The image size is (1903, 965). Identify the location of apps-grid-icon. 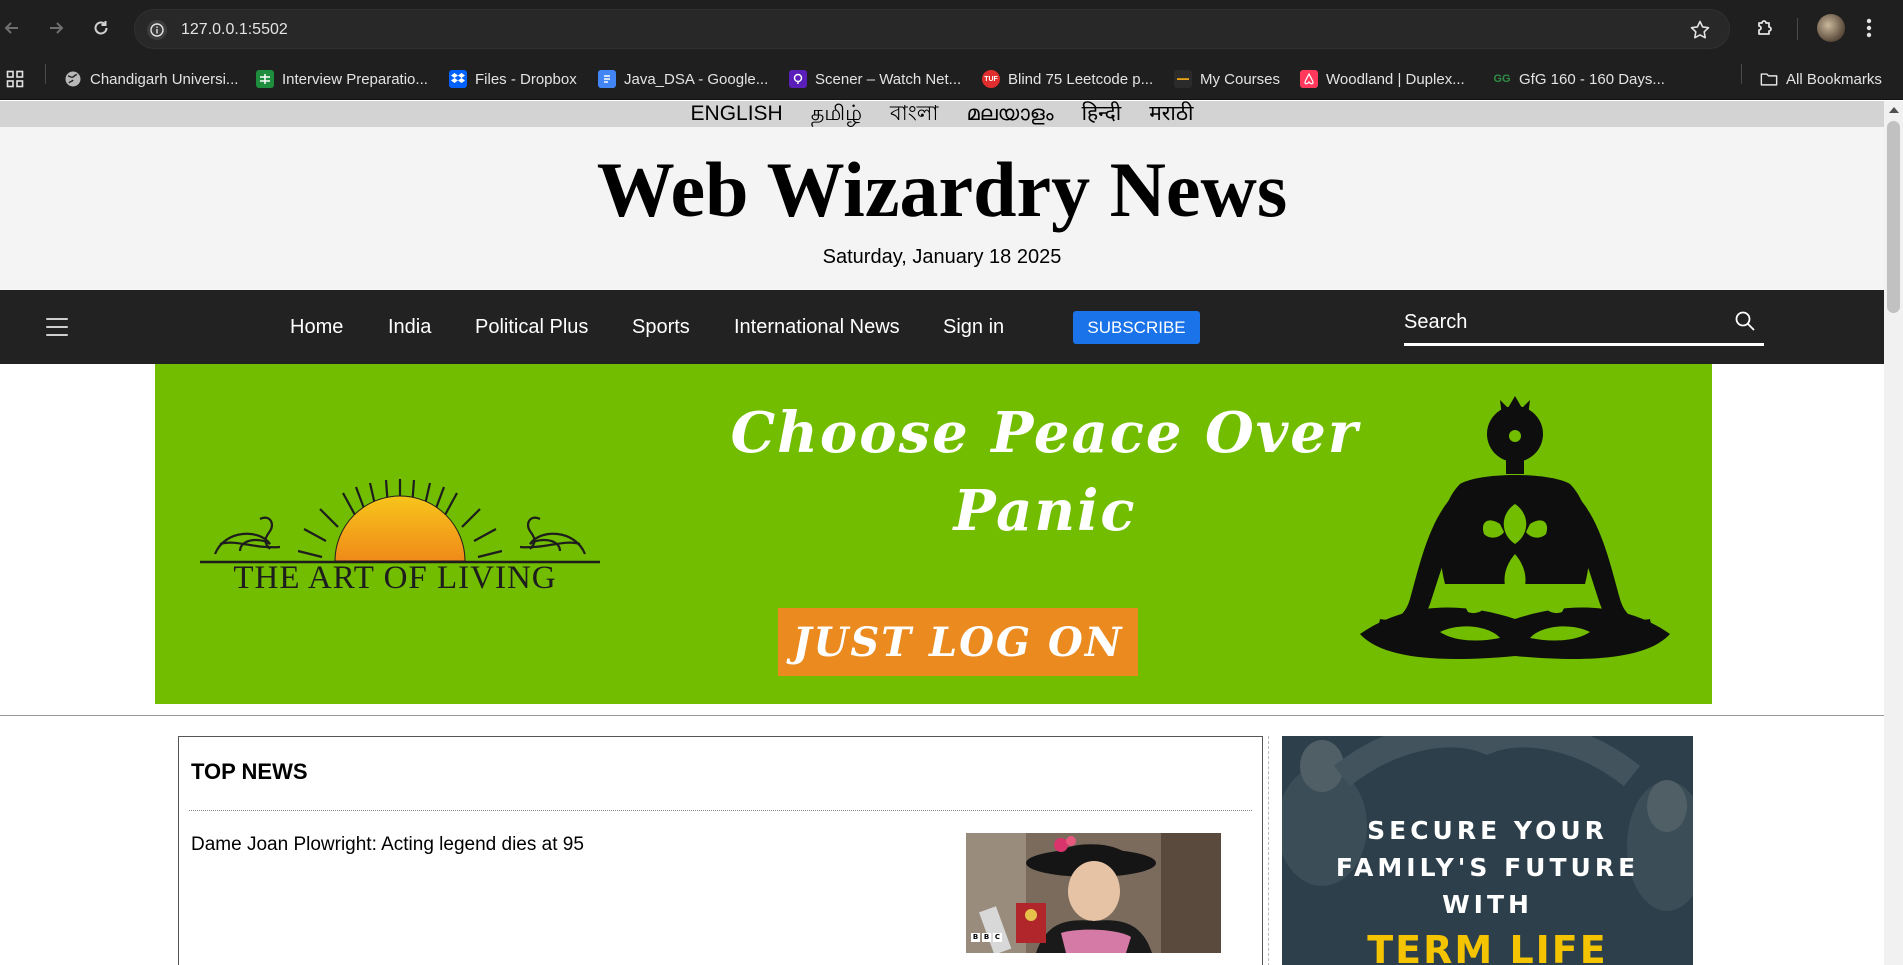
(15, 79).